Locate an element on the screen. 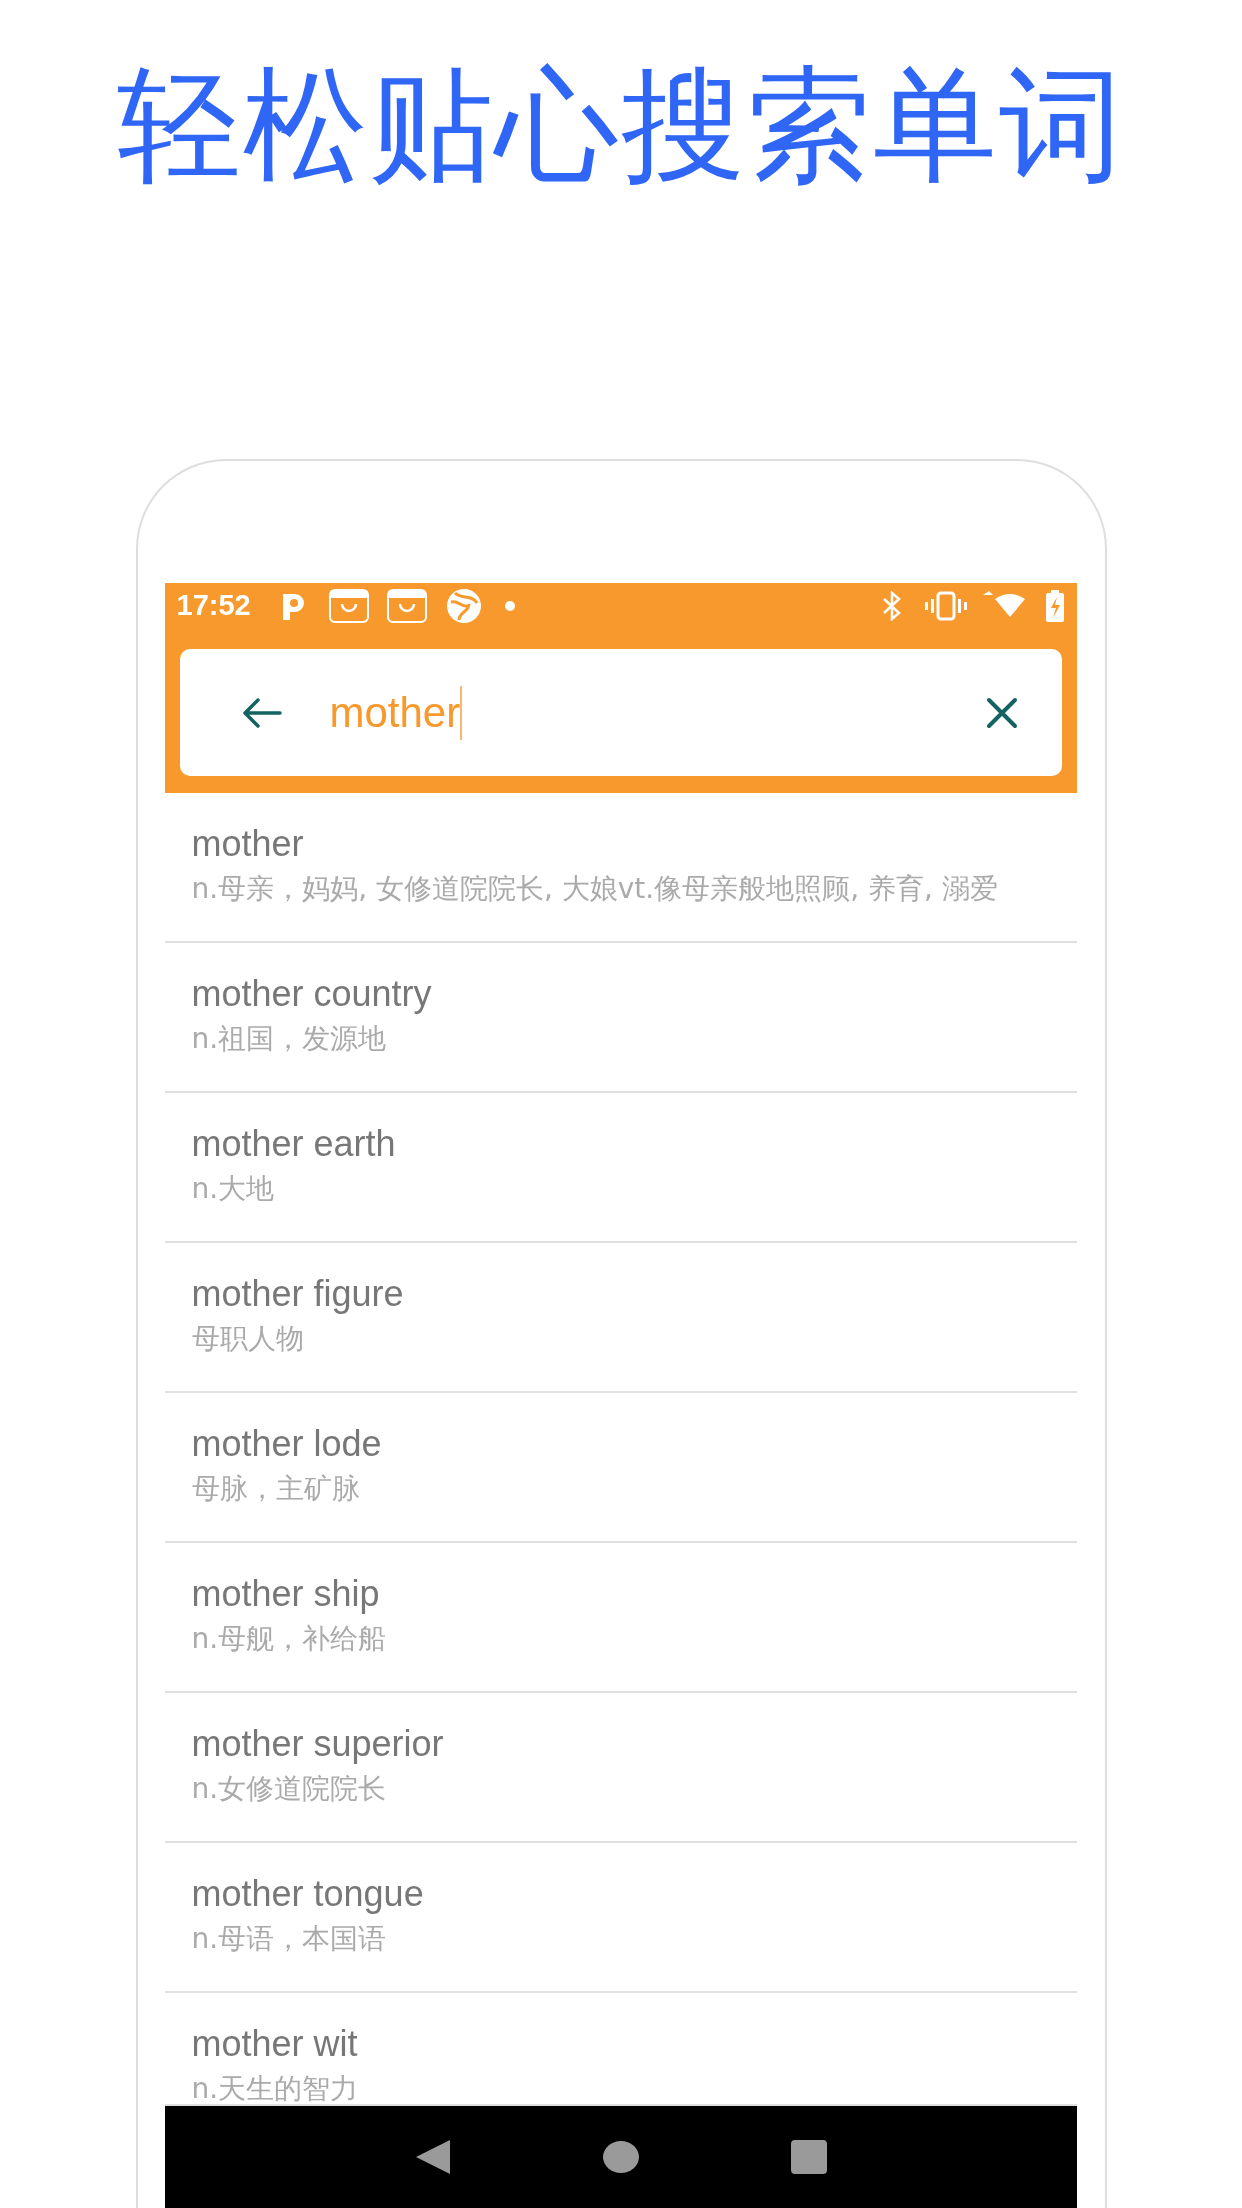 The width and height of the screenshot is (1242, 2208). dot-icon is located at coordinates (509, 605).